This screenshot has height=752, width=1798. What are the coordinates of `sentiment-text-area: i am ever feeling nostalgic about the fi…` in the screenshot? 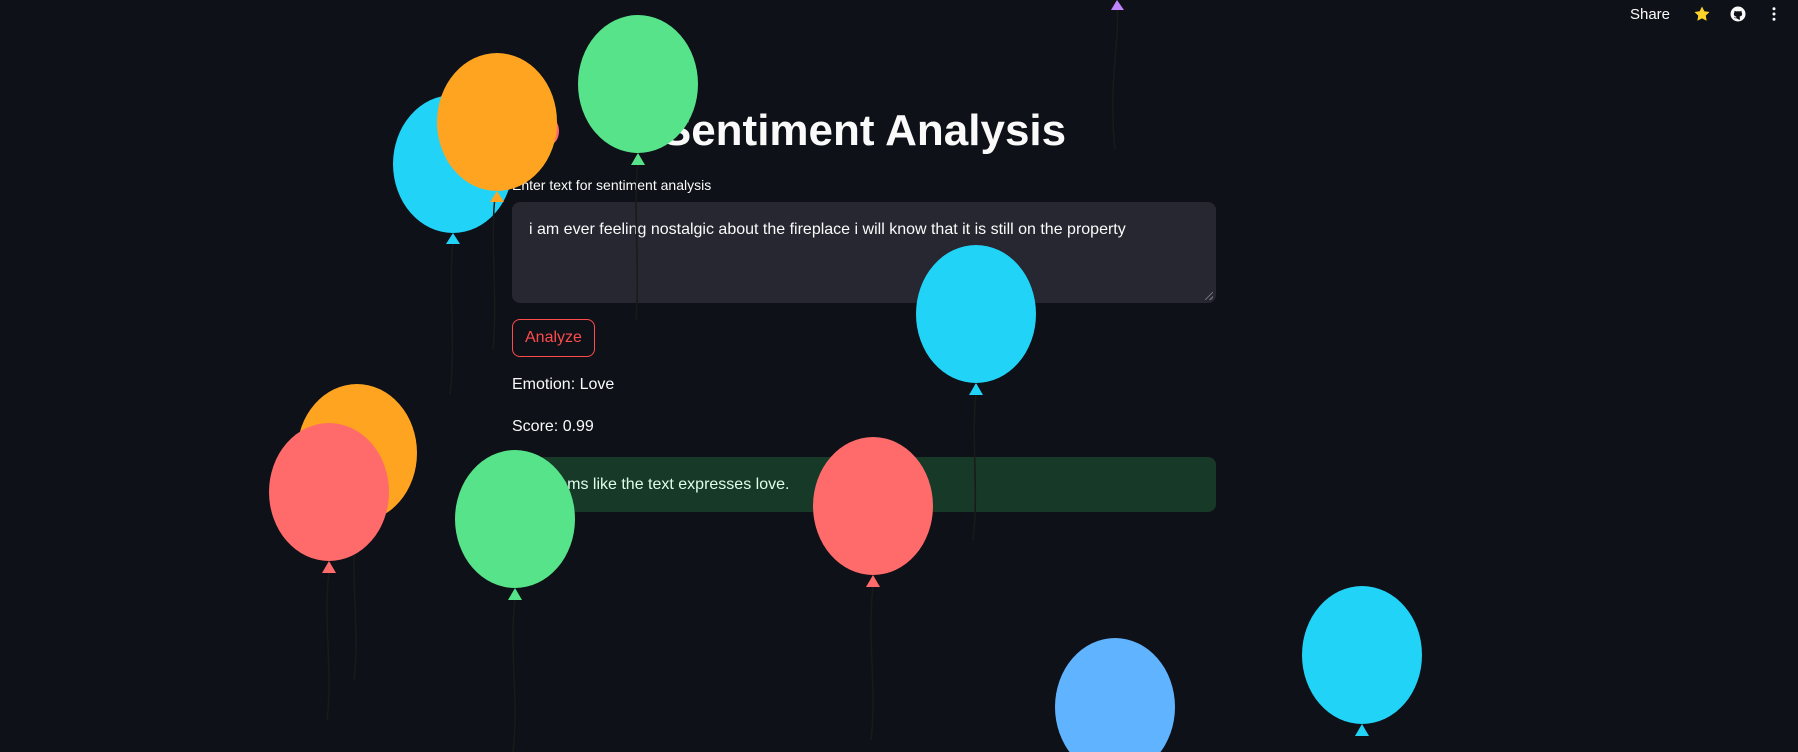 It's located at (864, 252).